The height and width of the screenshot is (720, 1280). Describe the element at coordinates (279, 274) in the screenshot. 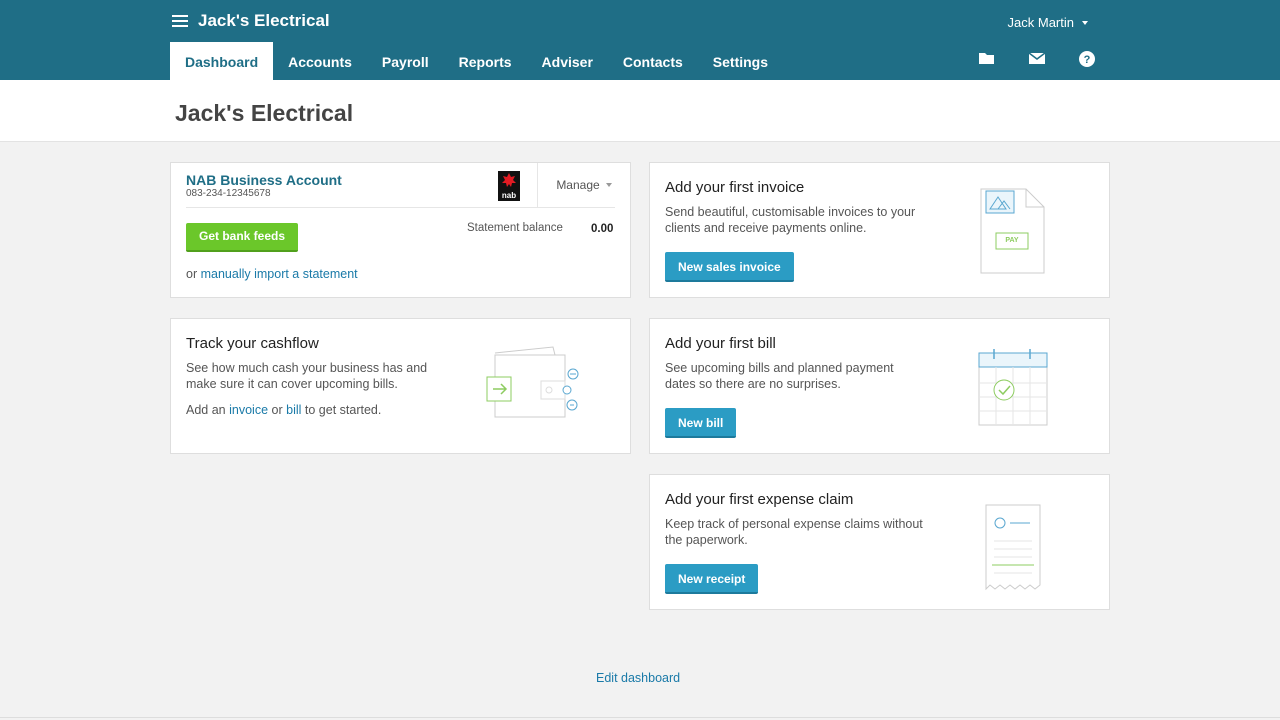

I see `manually-import-link: manually import a statement` at that location.